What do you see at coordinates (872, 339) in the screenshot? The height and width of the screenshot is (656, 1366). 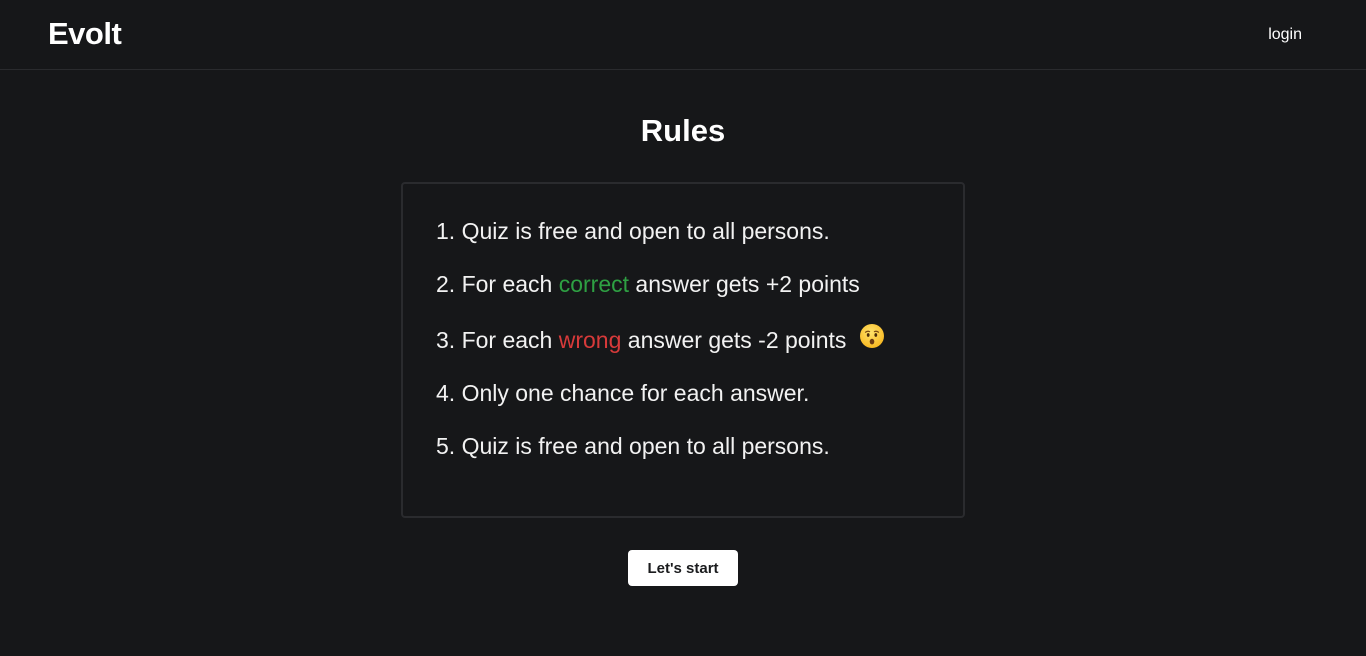 I see `hushed-face-icon` at bounding box center [872, 339].